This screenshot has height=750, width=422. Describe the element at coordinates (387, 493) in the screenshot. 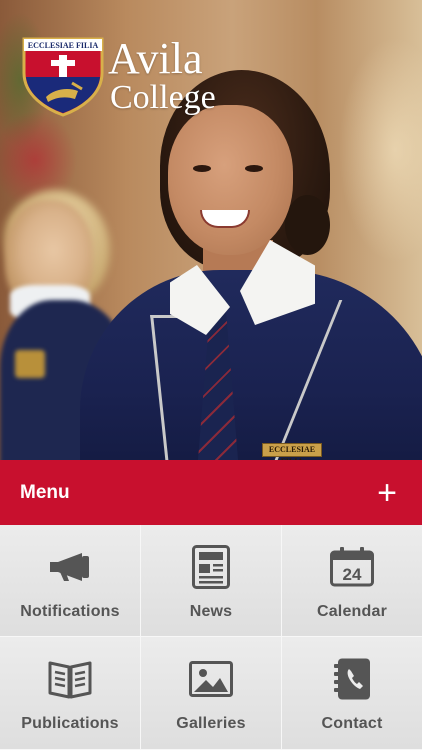

I see `expand-menu-icon: +` at that location.